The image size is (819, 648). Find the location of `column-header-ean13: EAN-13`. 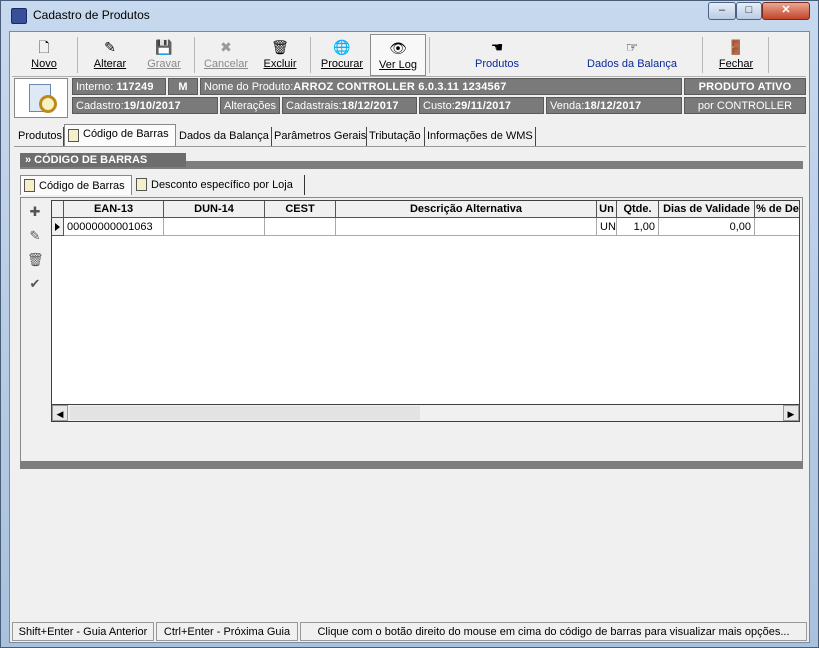

column-header-ean13: EAN-13 is located at coordinates (114, 209).